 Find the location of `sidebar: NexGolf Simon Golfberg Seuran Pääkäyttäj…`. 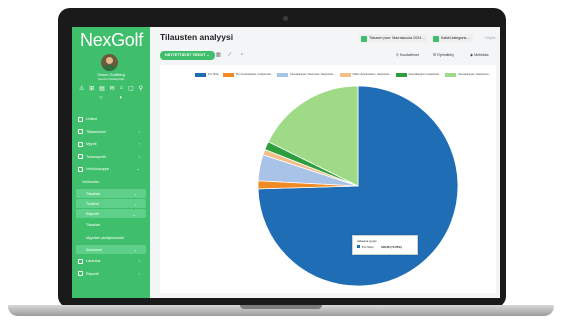

sidebar: NexGolf Simon Golfberg Seuran Pääkäyttäj… is located at coordinates (111, 162).